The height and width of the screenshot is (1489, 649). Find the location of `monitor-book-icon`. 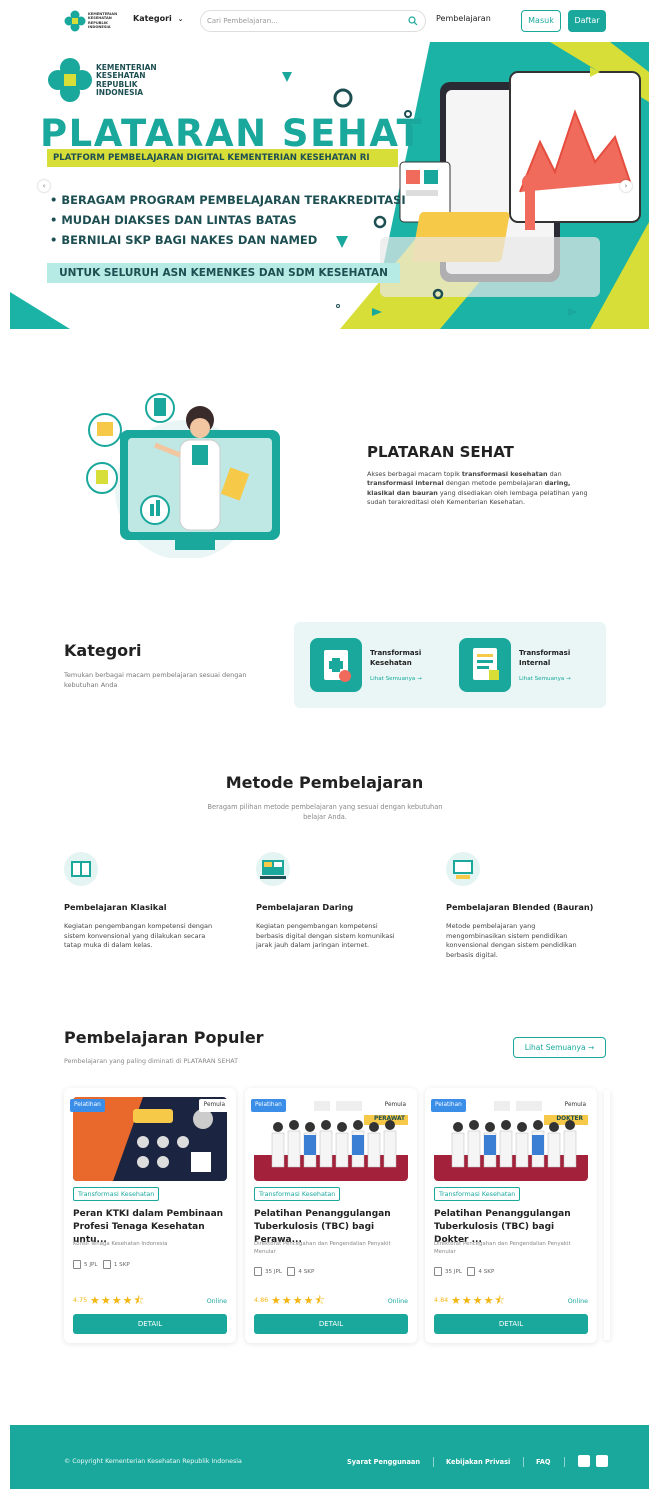

monitor-book-icon is located at coordinates (463, 869).